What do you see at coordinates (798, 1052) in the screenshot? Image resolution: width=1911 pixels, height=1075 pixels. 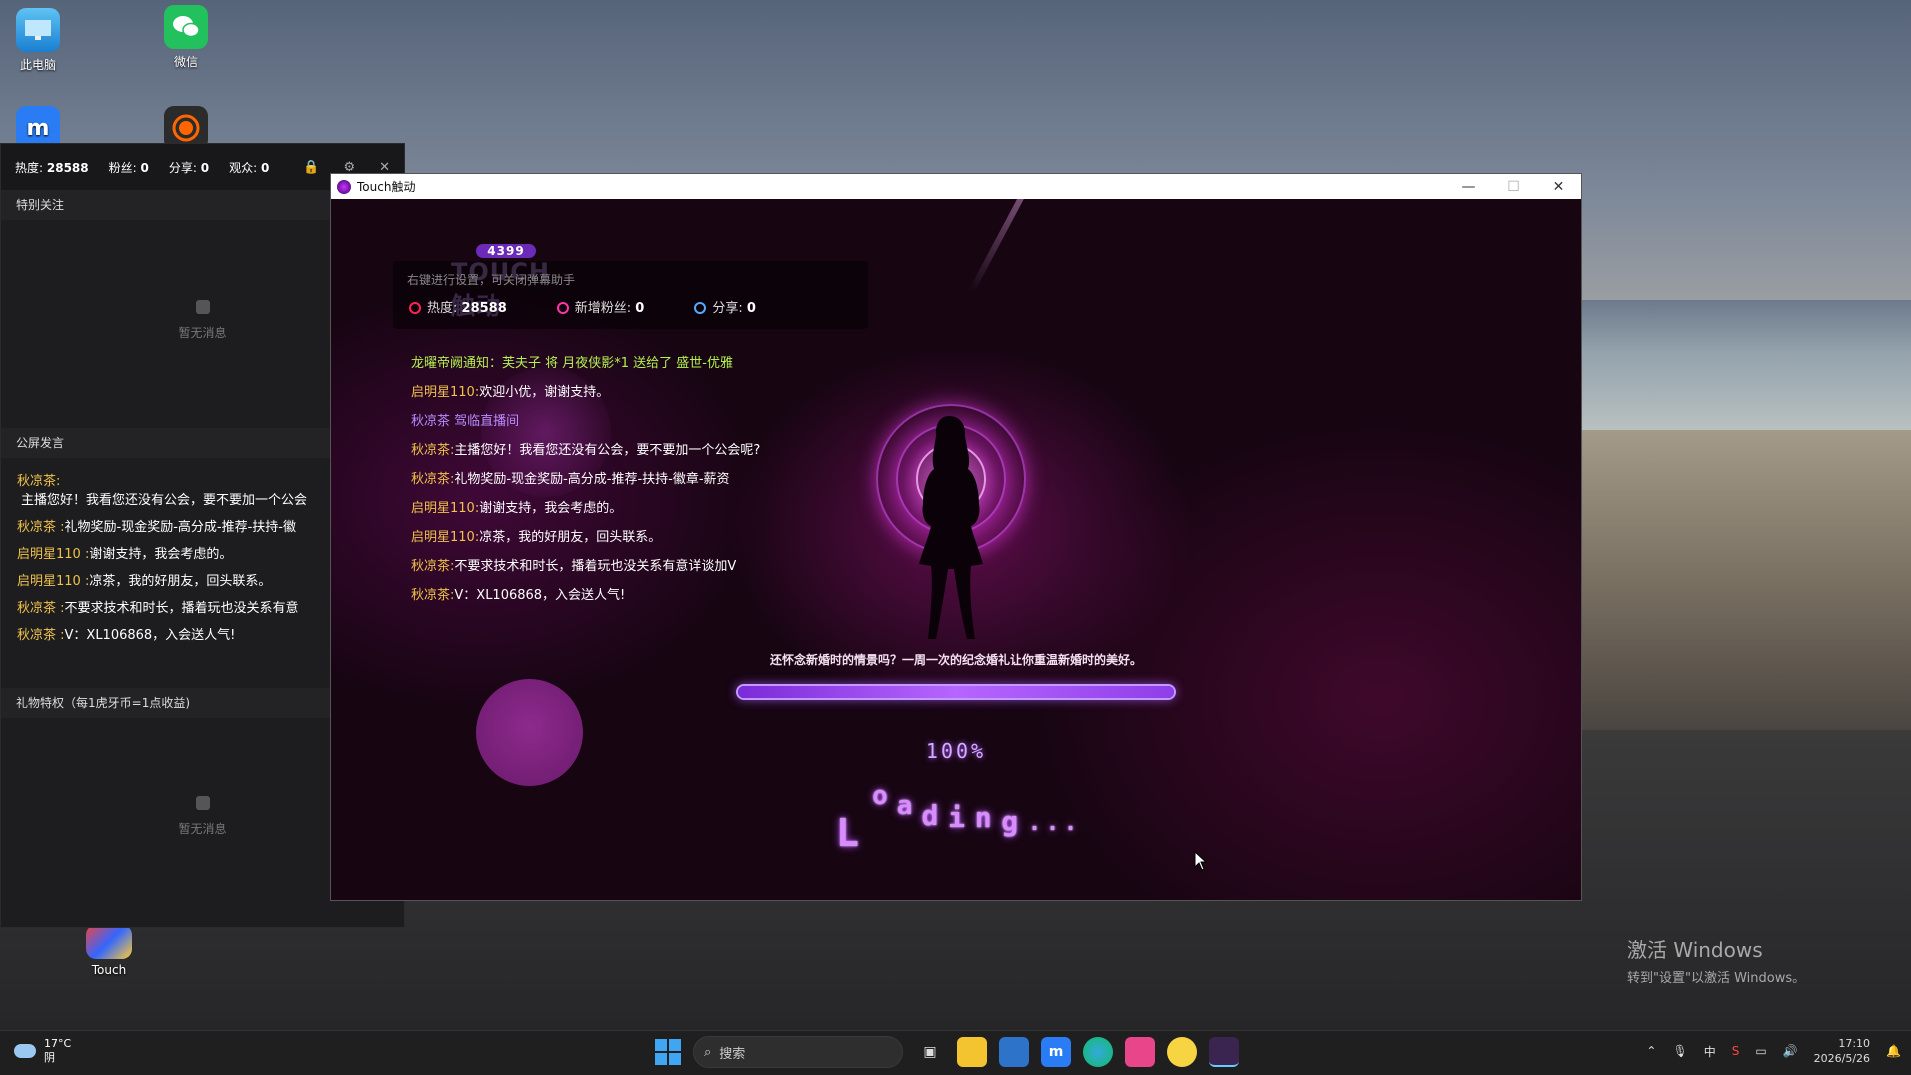 I see `taskbar-search: ⌕ 搜索` at bounding box center [798, 1052].